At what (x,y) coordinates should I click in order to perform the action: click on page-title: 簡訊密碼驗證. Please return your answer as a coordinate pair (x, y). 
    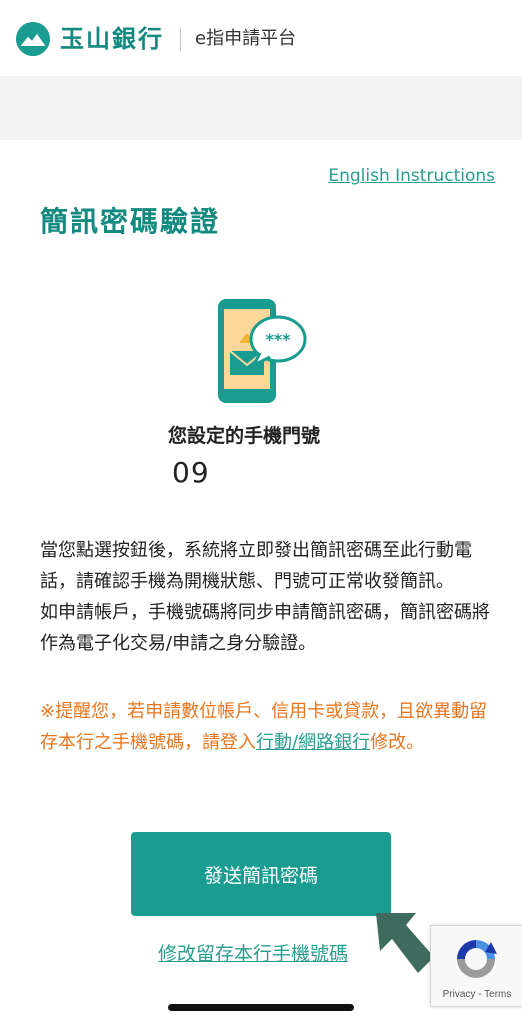
    Looking at the image, I should click on (130, 221).